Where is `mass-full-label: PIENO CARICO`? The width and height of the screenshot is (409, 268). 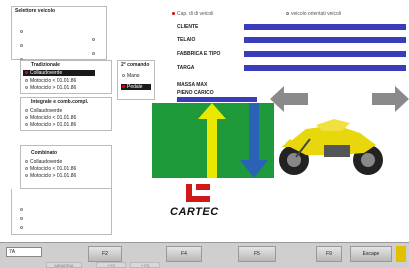
mass-full-label: PIENO CARICO is located at coordinates (195, 93).